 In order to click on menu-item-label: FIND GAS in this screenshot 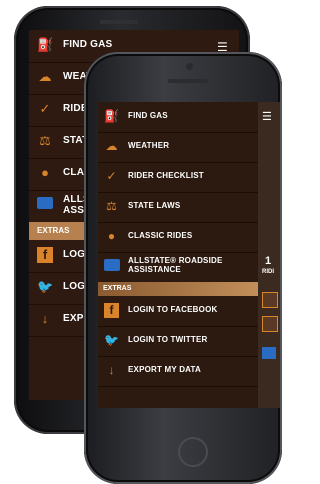, I will do `click(148, 115)`.